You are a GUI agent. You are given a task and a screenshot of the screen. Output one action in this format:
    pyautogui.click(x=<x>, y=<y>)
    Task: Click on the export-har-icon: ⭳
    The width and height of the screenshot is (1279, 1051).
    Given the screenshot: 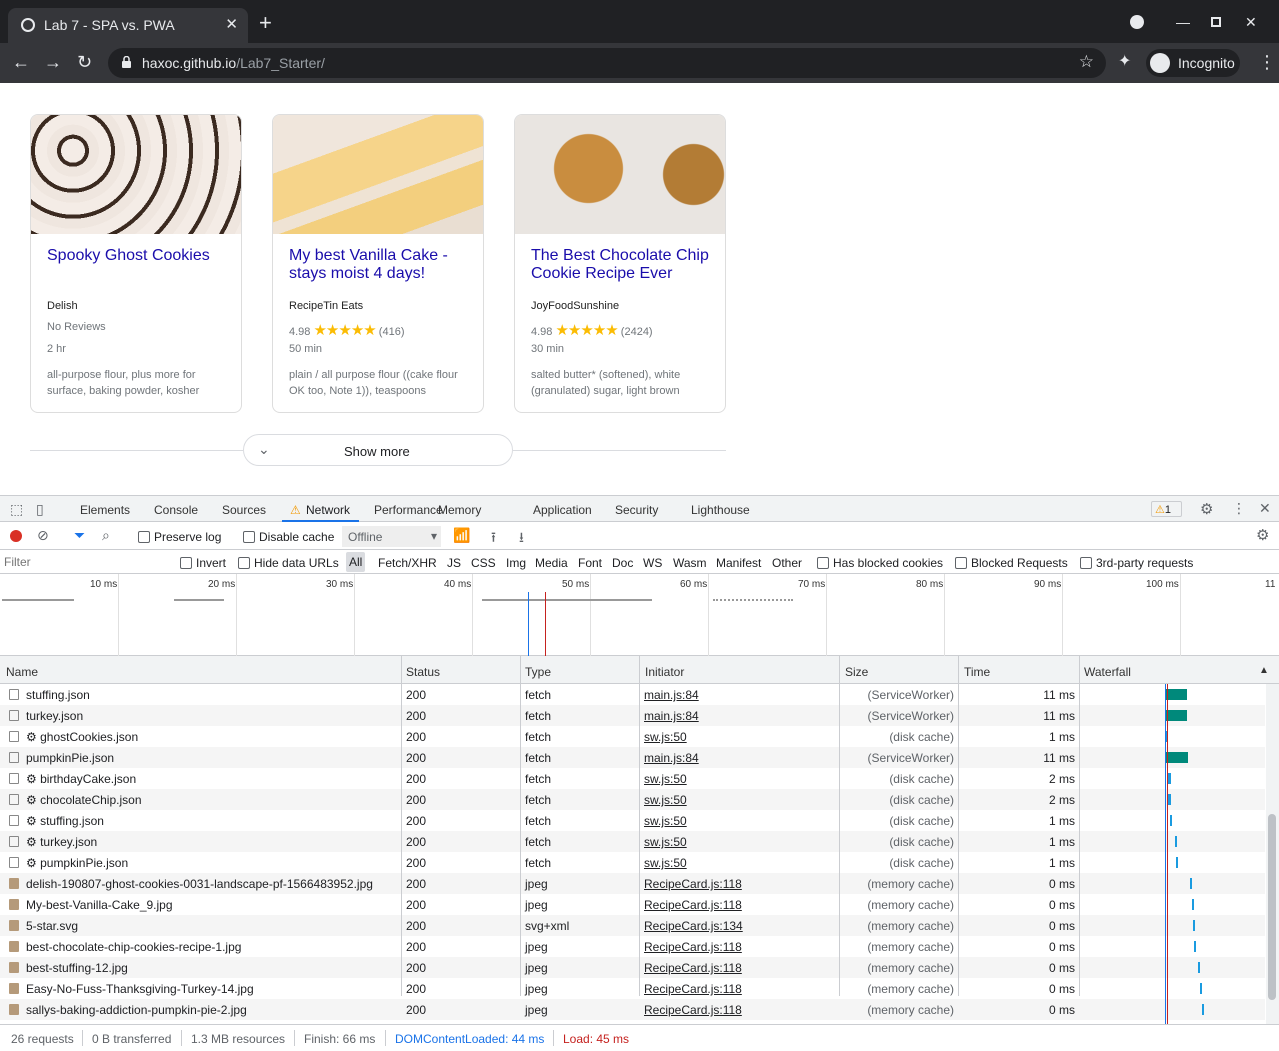 What is the action you would take?
    pyautogui.click(x=521, y=539)
    